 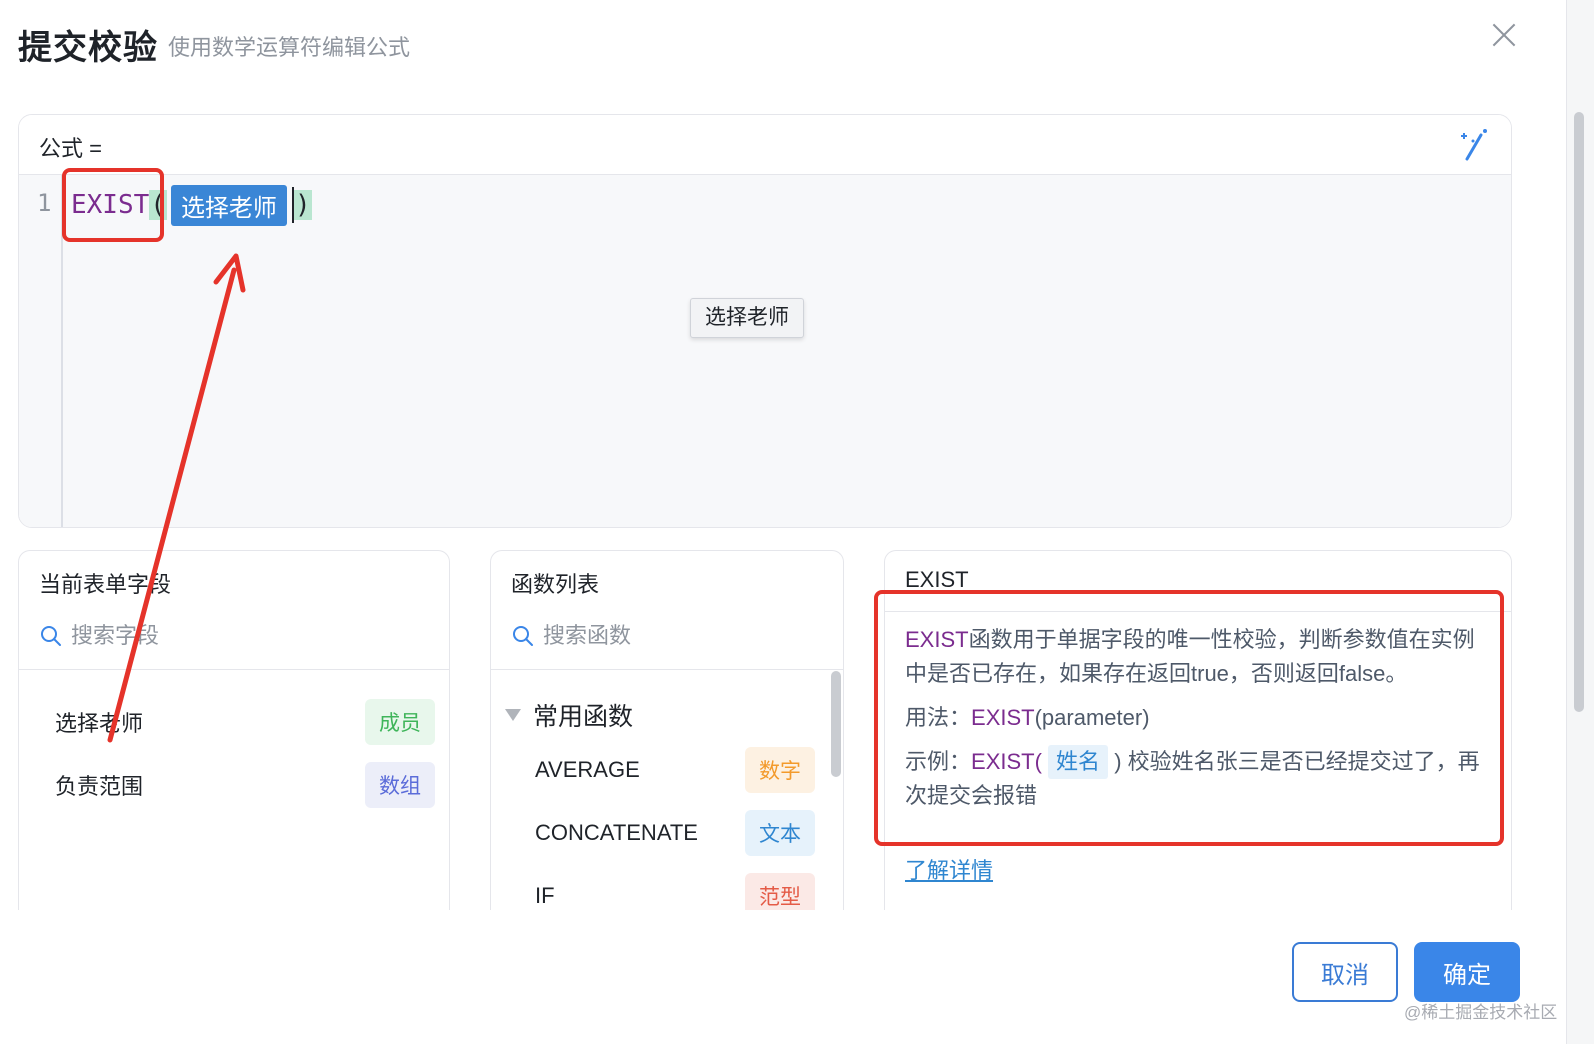 I want to click on function-item-average: AVERAGE 数字, so click(x=675, y=770).